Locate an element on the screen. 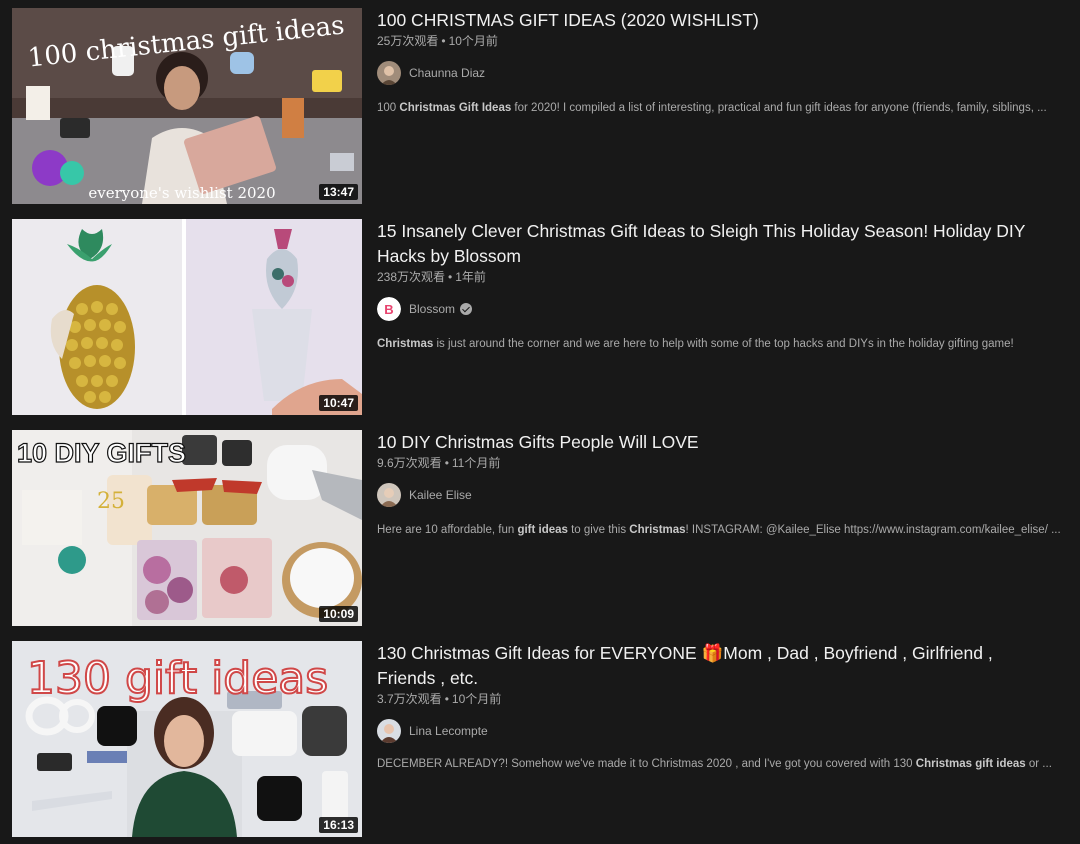 The image size is (1080, 844). video-metadata: 3.7万次观看 • 10个月前 is located at coordinates (439, 699).